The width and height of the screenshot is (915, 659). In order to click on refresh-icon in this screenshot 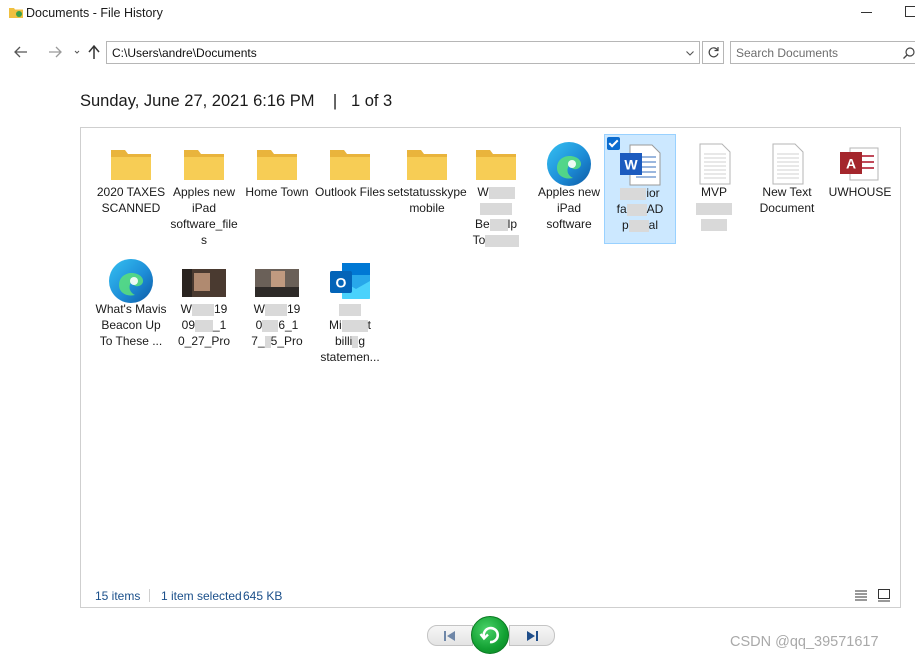, I will do `click(713, 52)`.